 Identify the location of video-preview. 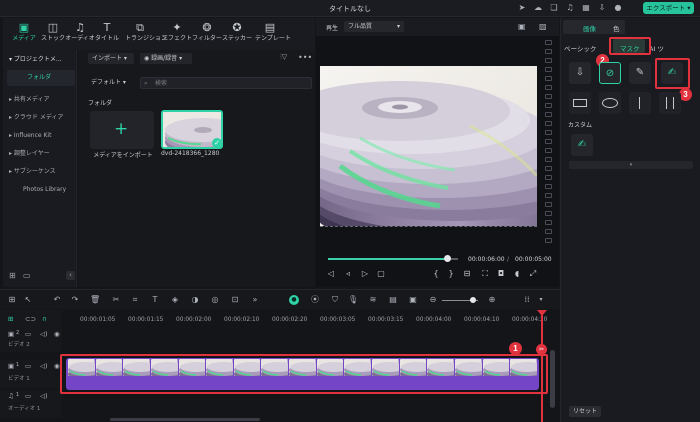
(428, 146).